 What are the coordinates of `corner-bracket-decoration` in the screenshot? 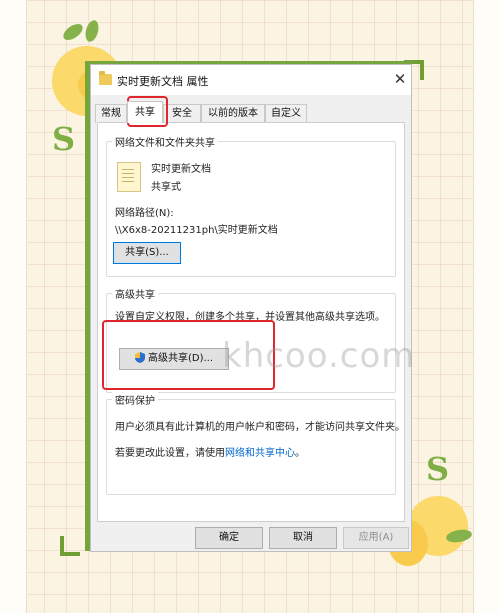 It's located at (70, 546).